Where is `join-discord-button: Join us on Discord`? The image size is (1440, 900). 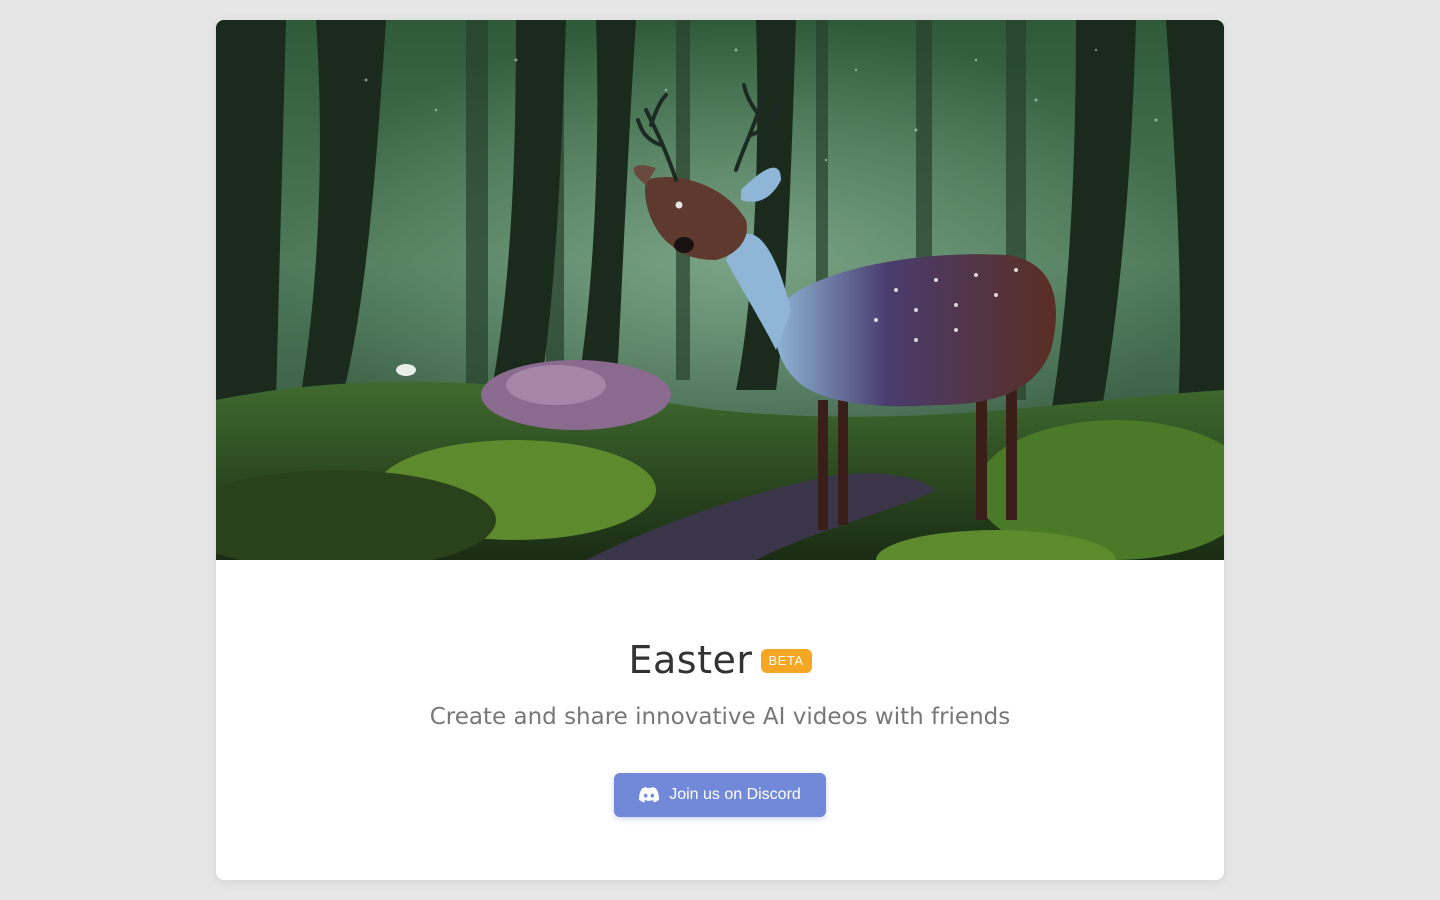
join-discord-button: Join us on Discord is located at coordinates (720, 795).